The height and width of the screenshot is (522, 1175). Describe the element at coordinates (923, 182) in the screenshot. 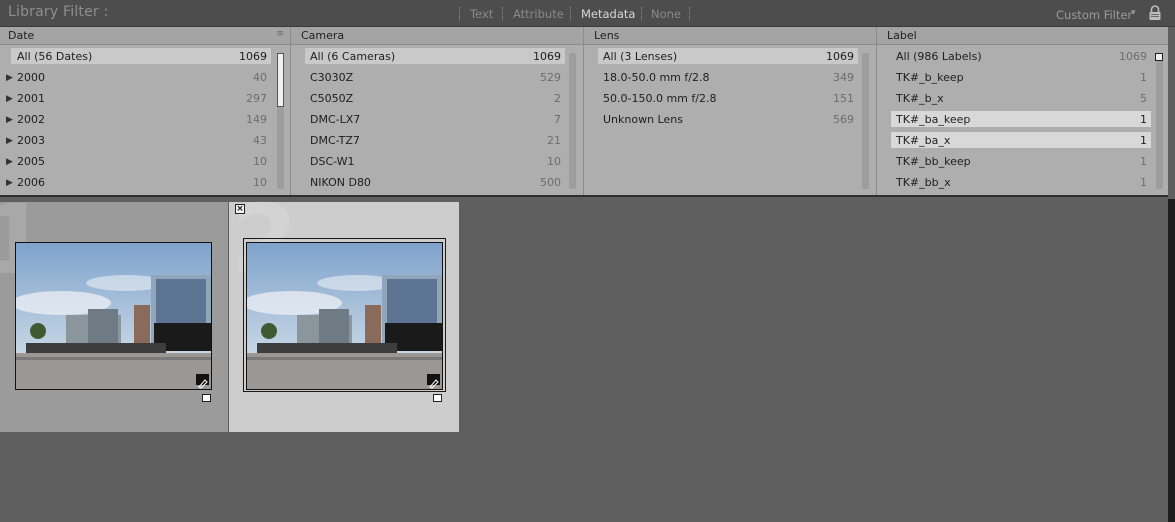

I see `row-label: TK#_bb_x` at that location.